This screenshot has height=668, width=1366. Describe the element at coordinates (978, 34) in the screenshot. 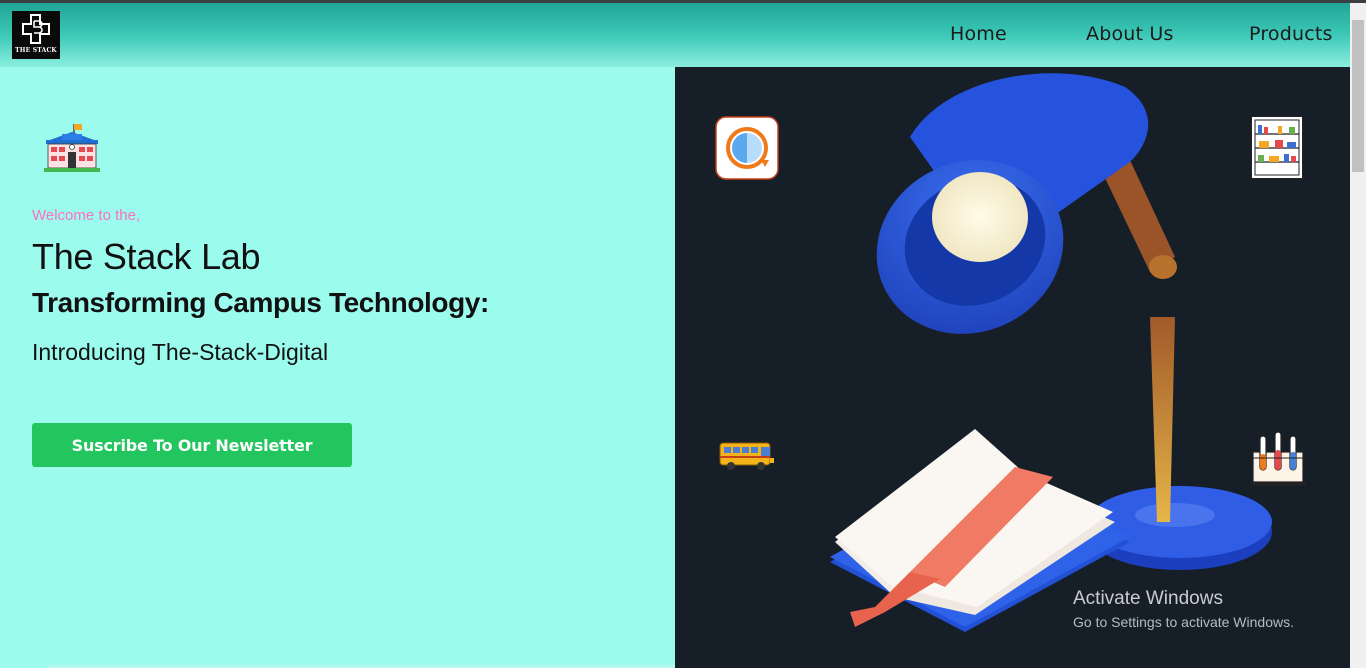

I see `nav-home-link: Home` at that location.